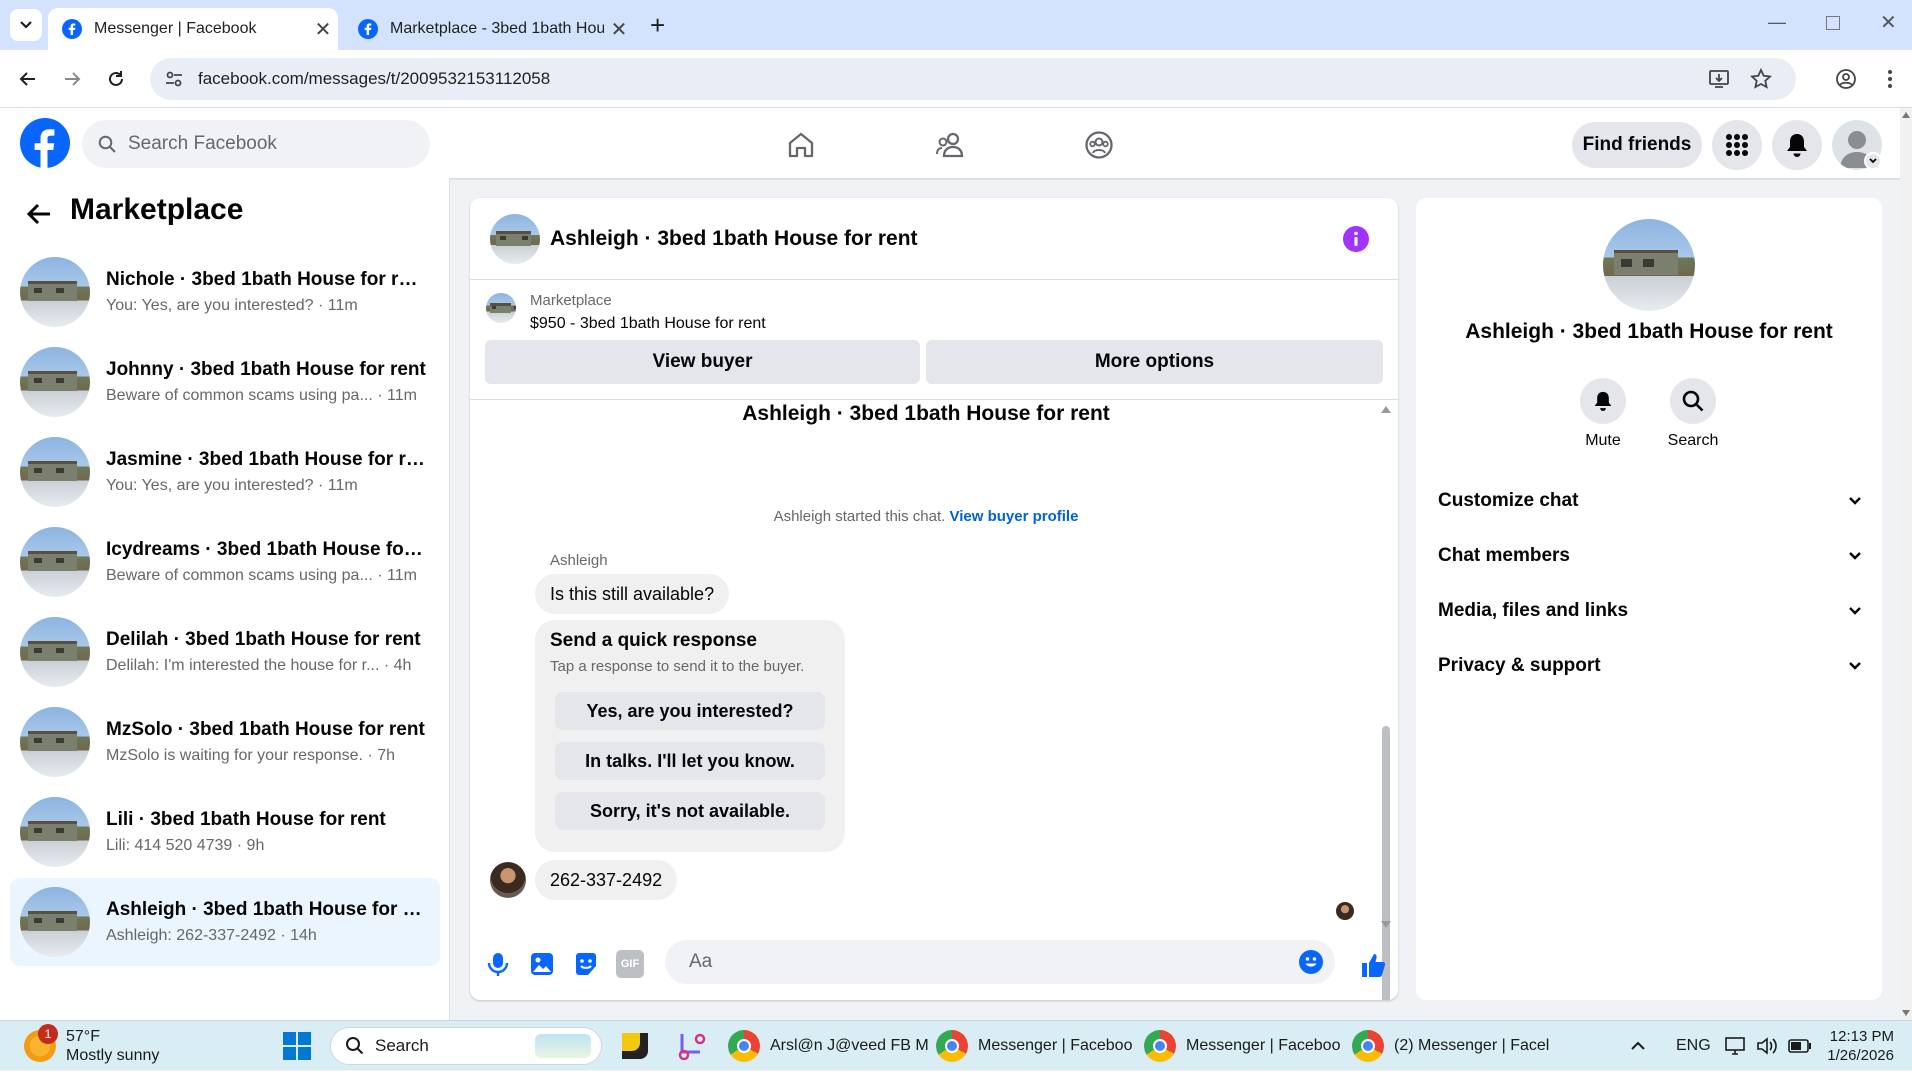 Image resolution: width=1912 pixels, height=1071 pixels. What do you see at coordinates (91, 1046) in the screenshot?
I see `weather-widget: 1 57°F Mostly sunny` at bounding box center [91, 1046].